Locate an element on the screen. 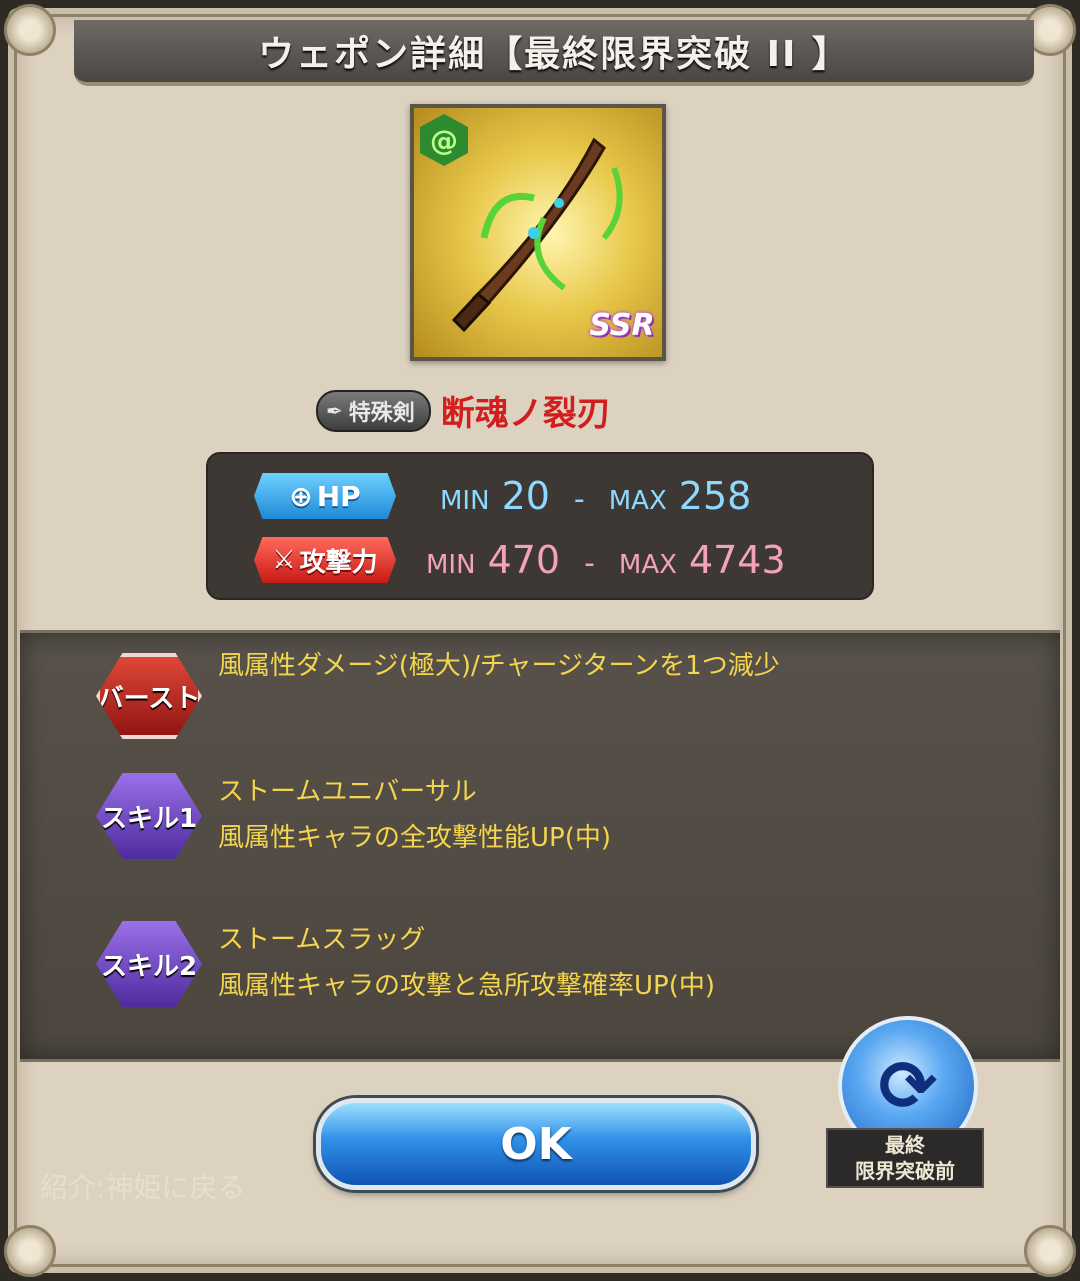 This screenshot has height=1281, width=1080. atk-min-label: MIN is located at coordinates (451, 565).